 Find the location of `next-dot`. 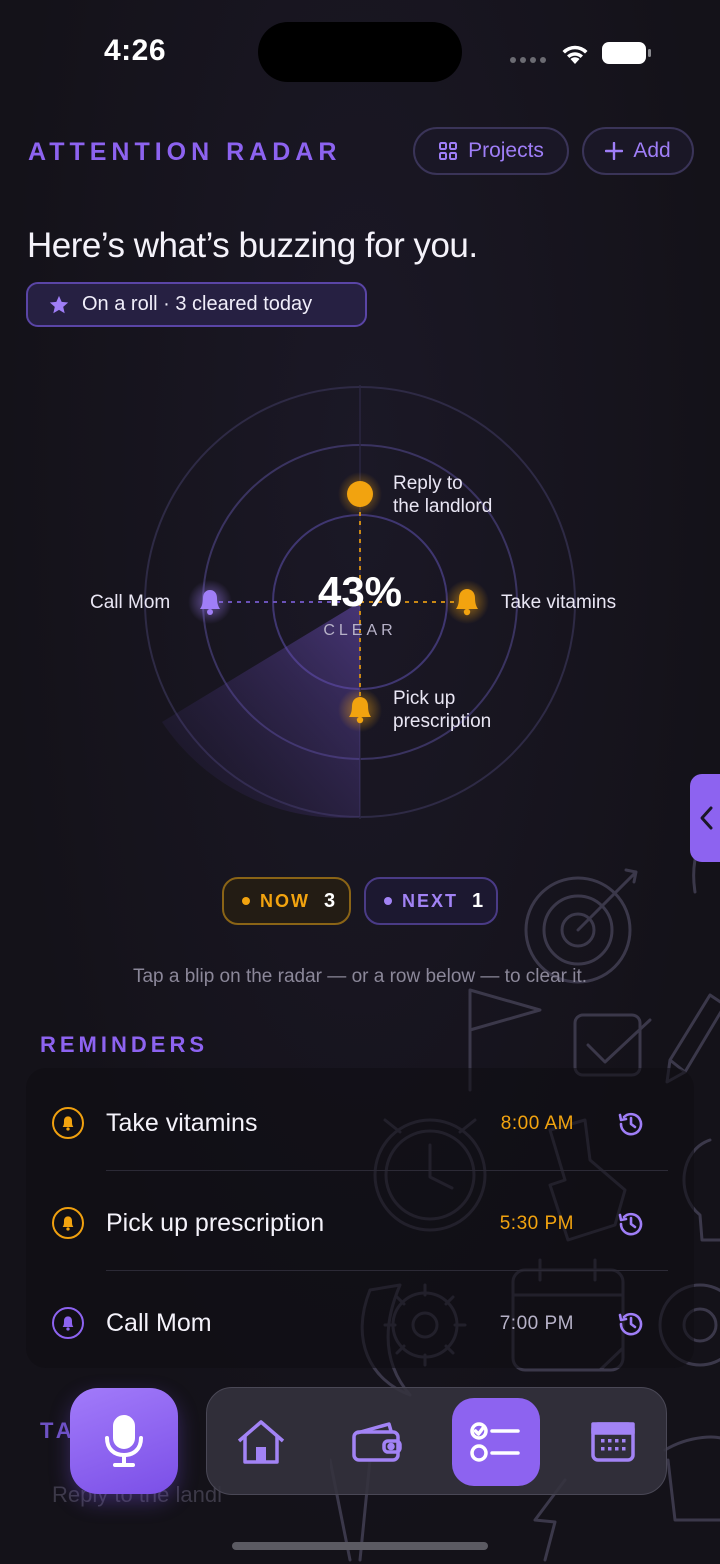

next-dot is located at coordinates (388, 901).